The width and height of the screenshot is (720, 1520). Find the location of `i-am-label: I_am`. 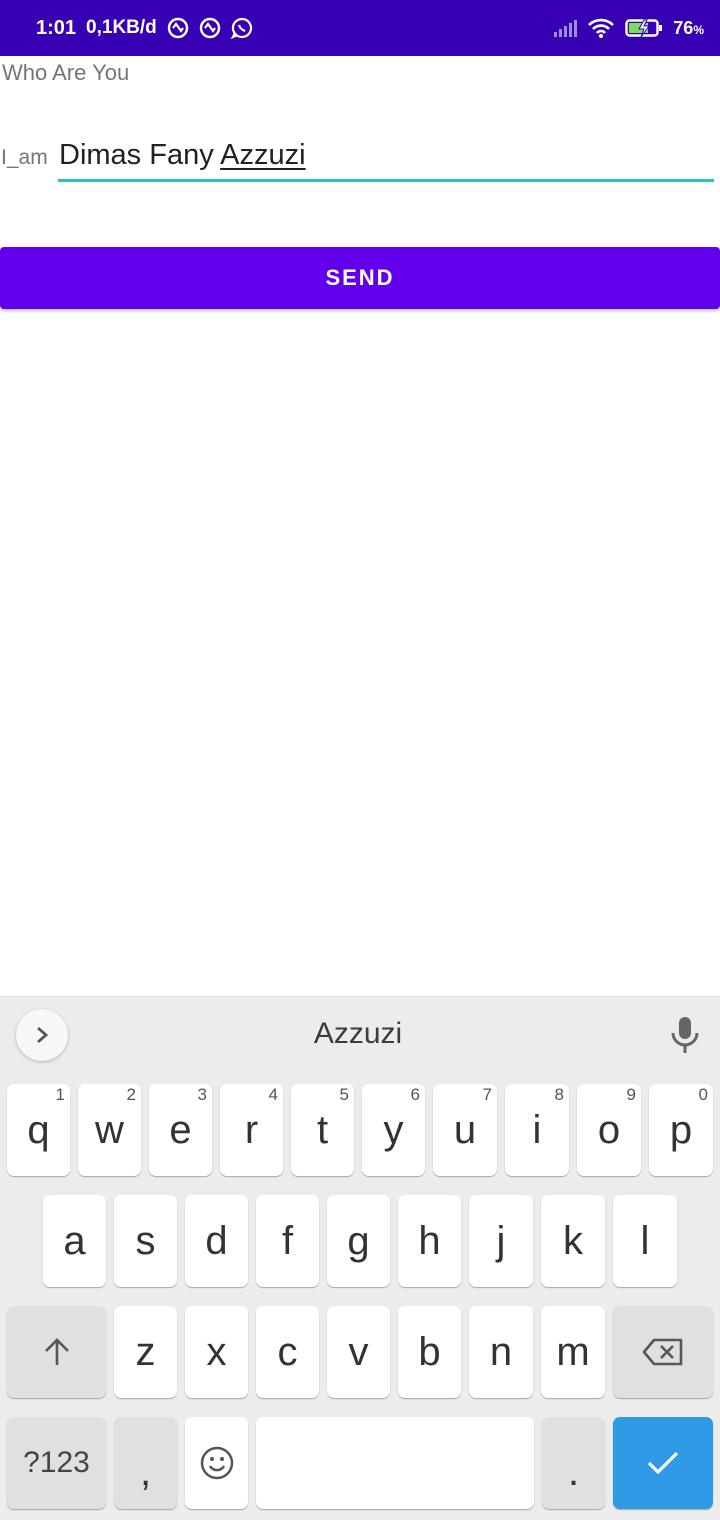

i-am-label: I_am is located at coordinates (24, 157).